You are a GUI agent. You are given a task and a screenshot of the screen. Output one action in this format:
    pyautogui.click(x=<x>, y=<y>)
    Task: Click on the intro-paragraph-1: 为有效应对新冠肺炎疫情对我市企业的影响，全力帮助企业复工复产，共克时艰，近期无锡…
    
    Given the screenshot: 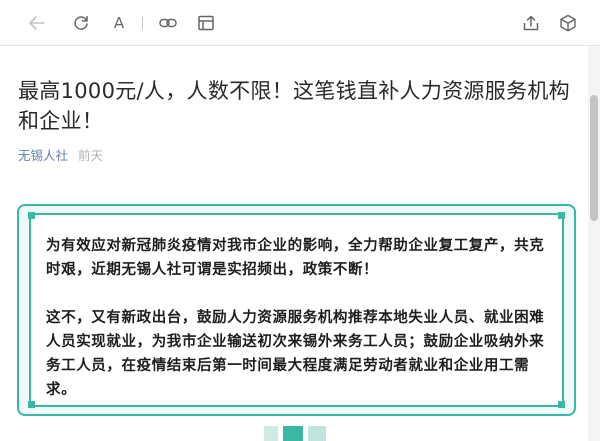 What is the action you would take?
    pyautogui.click(x=295, y=258)
    